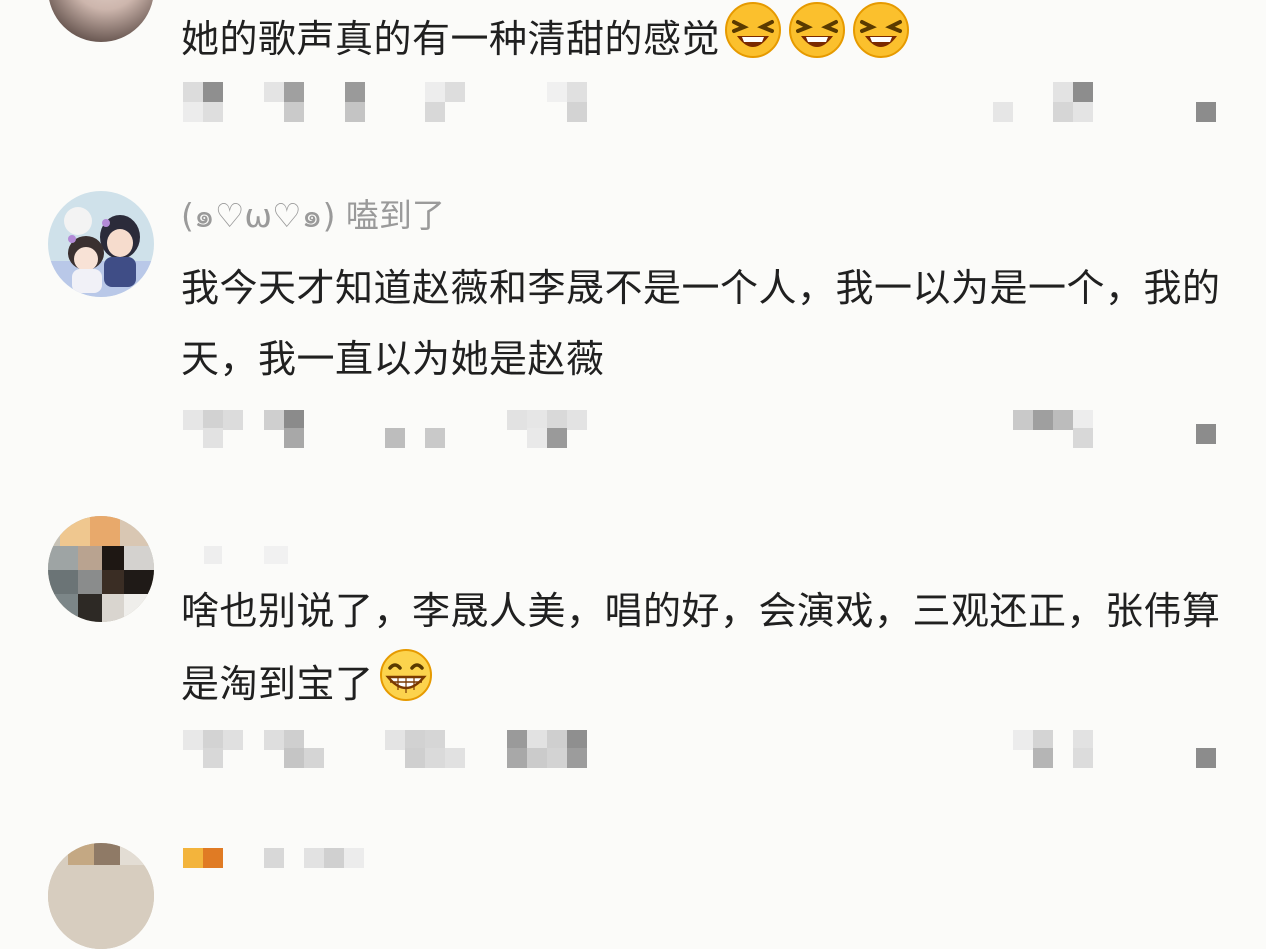 Image resolution: width=1266 pixels, height=949 pixels. I want to click on comment-text-content: 她的歌声真的有一种清甜的感觉, so click(451, 39).